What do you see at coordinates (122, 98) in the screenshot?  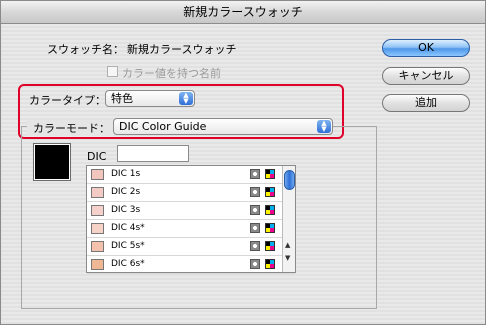 I see `color-type-value: 特色` at bounding box center [122, 98].